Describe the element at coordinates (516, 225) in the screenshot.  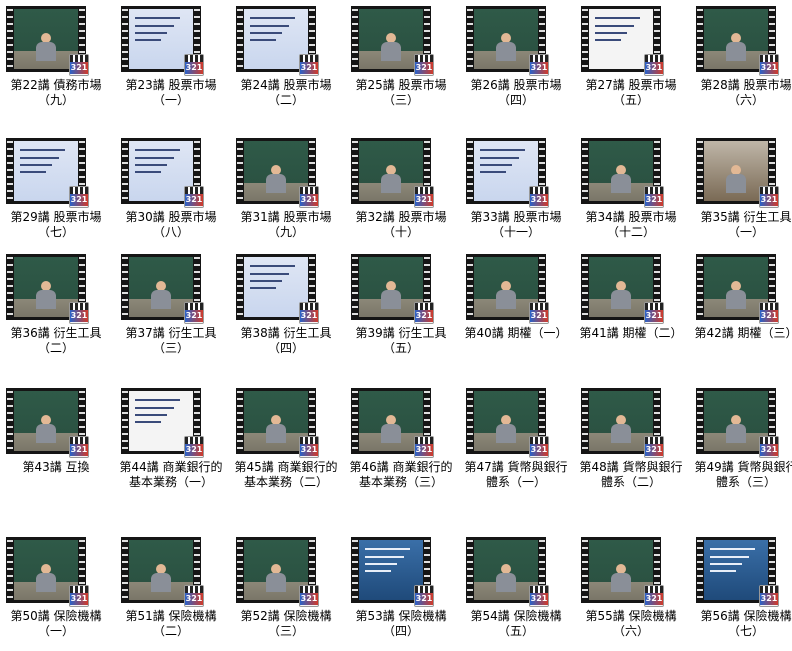
I see `video-file-name: 第33講 股票市場（十一）` at that location.